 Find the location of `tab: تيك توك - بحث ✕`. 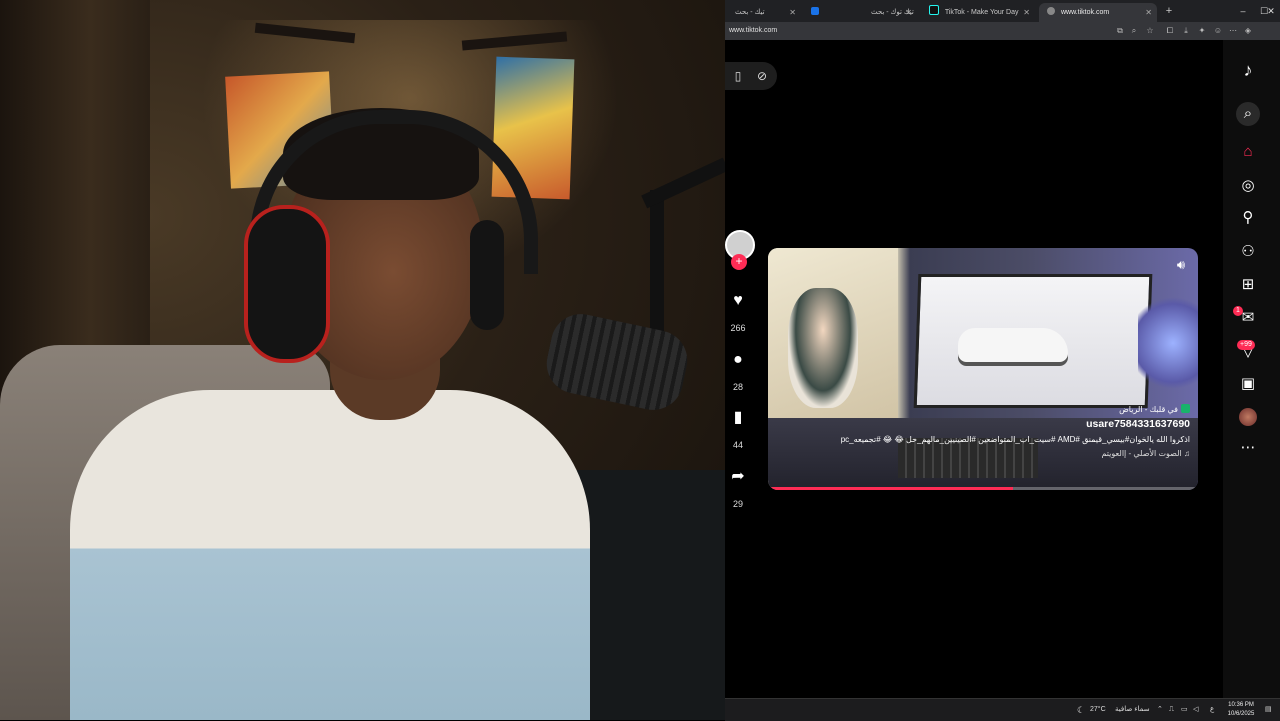

tab: تيك توك - بحث ✕ is located at coordinates (890, 12).